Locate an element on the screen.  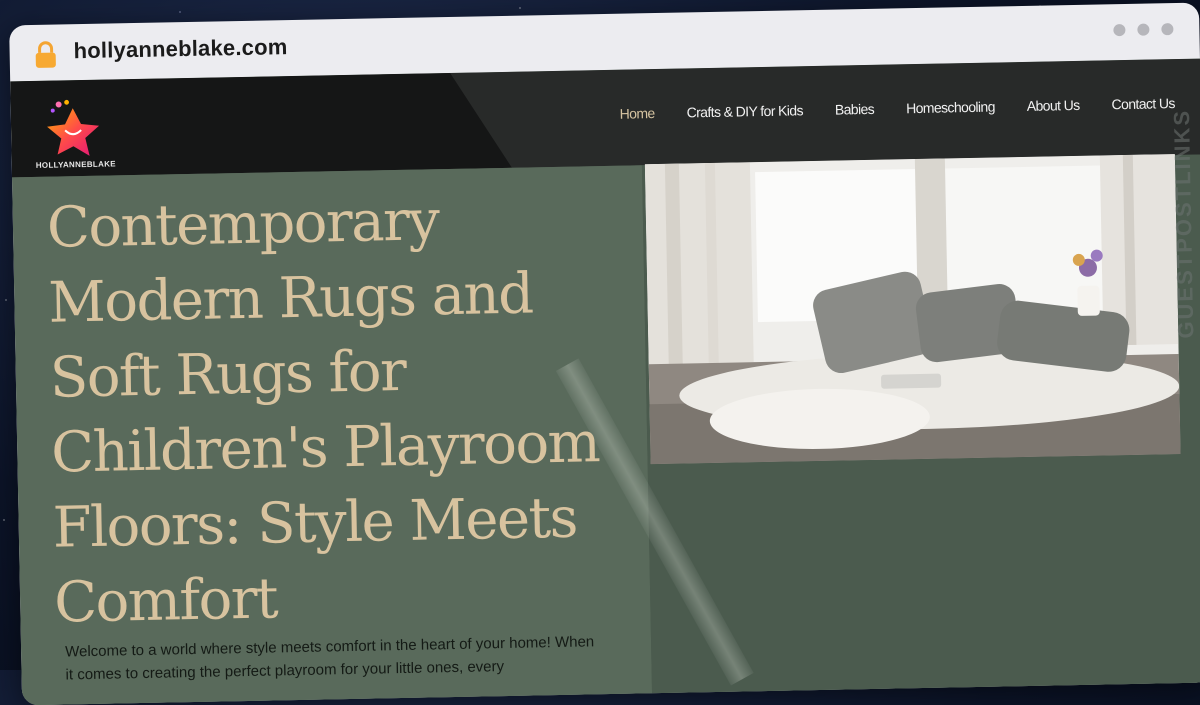
nav-homeschooling: Homeschooling is located at coordinates (950, 108).